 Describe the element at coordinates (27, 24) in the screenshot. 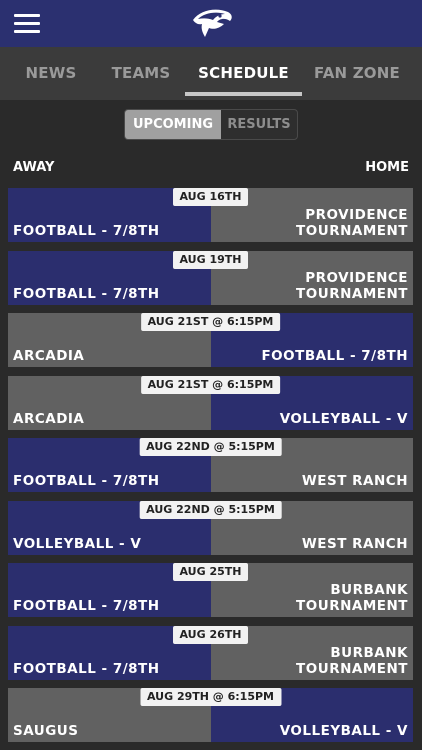

I see `hamburger-menu-icon` at that location.